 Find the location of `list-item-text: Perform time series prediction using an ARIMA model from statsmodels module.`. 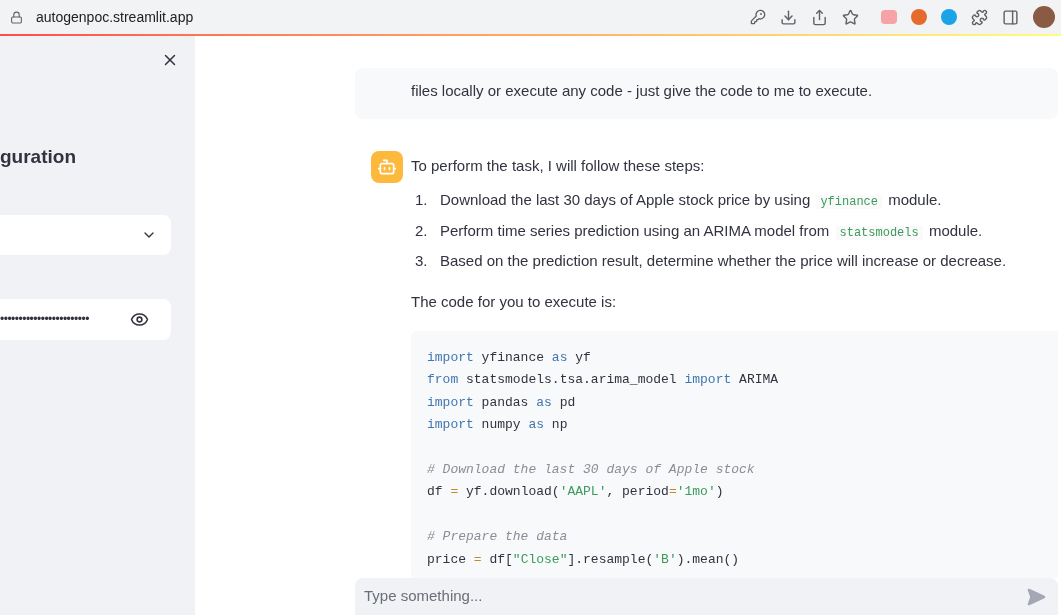

list-item-text: Perform time series prediction using an ARIMA model from statsmodels module. is located at coordinates (711, 231).